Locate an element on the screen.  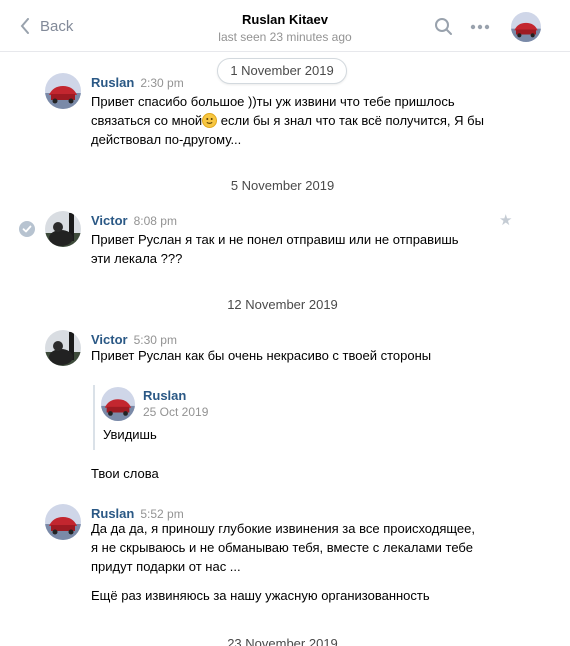
back-button: Back is located at coordinates (46, 26).